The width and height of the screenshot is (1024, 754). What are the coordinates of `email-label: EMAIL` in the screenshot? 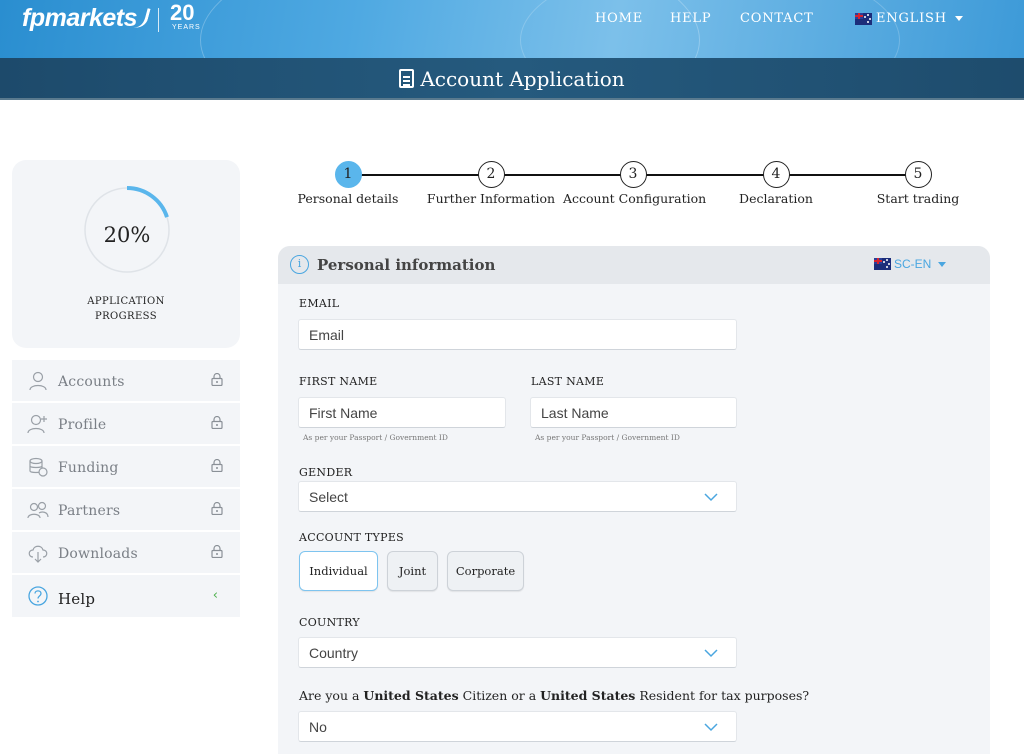 It's located at (319, 303).